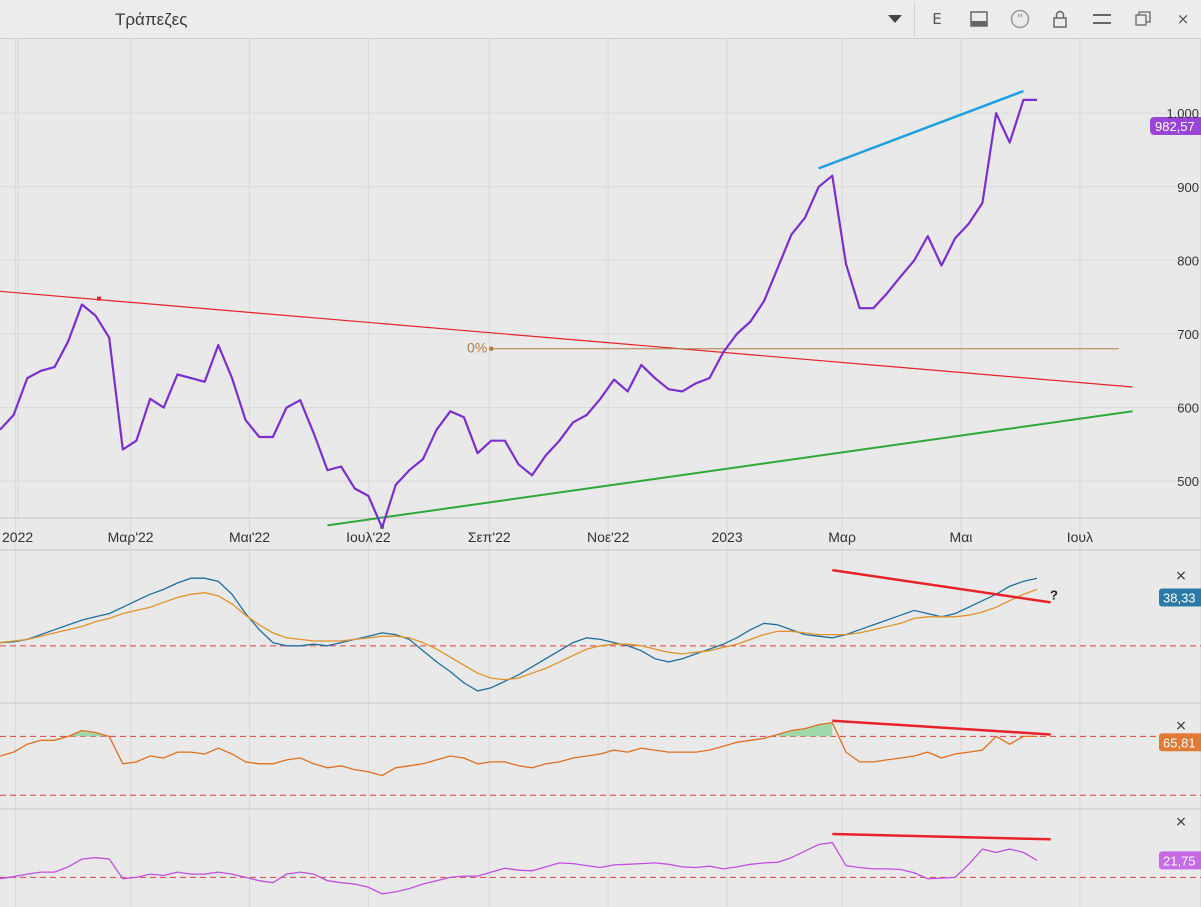 This screenshot has width=1201, height=907. I want to click on red-trendline, so click(566, 339).